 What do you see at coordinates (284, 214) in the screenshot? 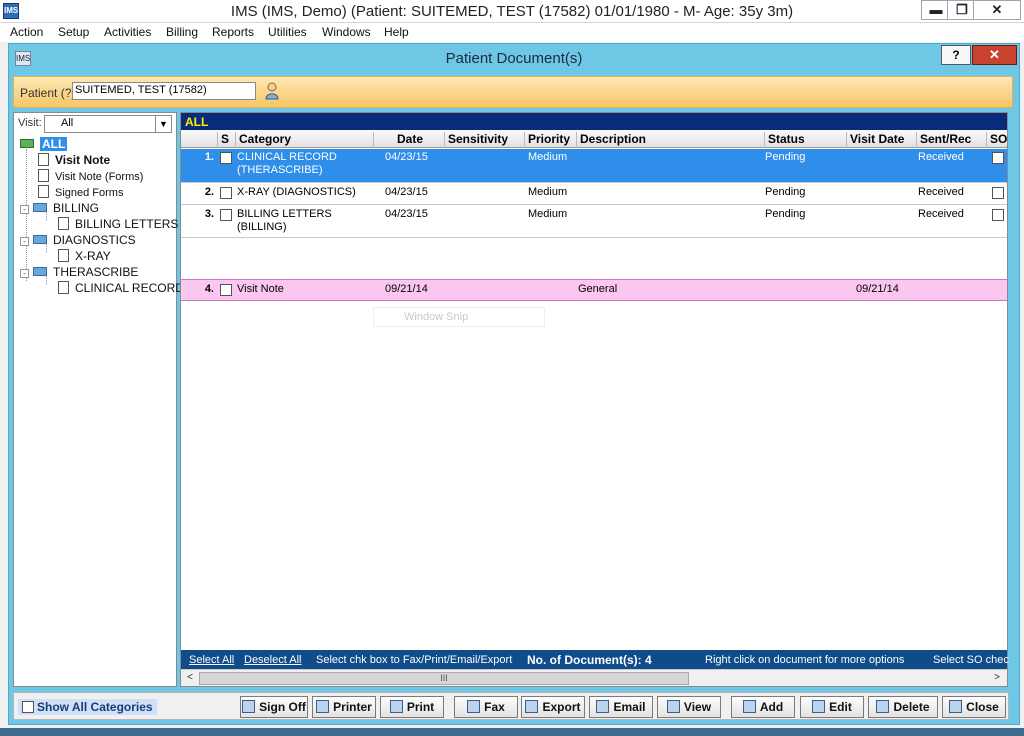
I see `row-category: BILLING LETTERS` at bounding box center [284, 214].